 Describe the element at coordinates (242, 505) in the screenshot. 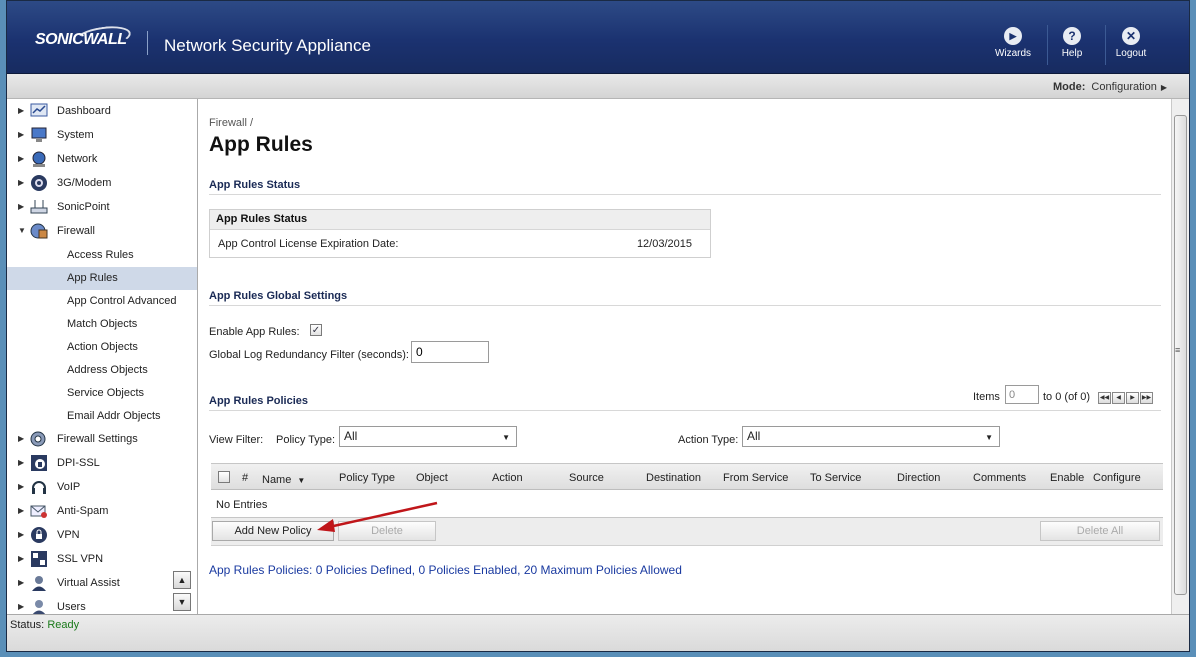

I see `no-entries-text: No Entries` at that location.